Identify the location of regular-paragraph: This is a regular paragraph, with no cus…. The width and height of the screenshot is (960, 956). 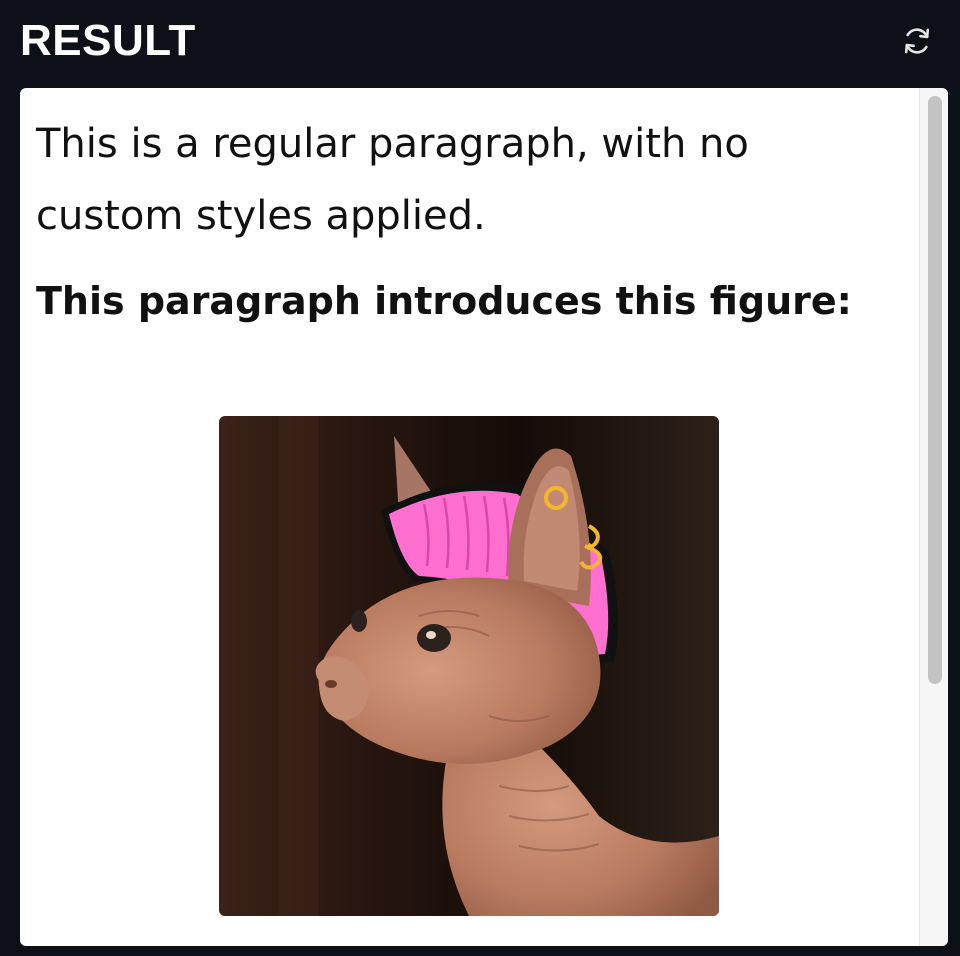
(392, 180).